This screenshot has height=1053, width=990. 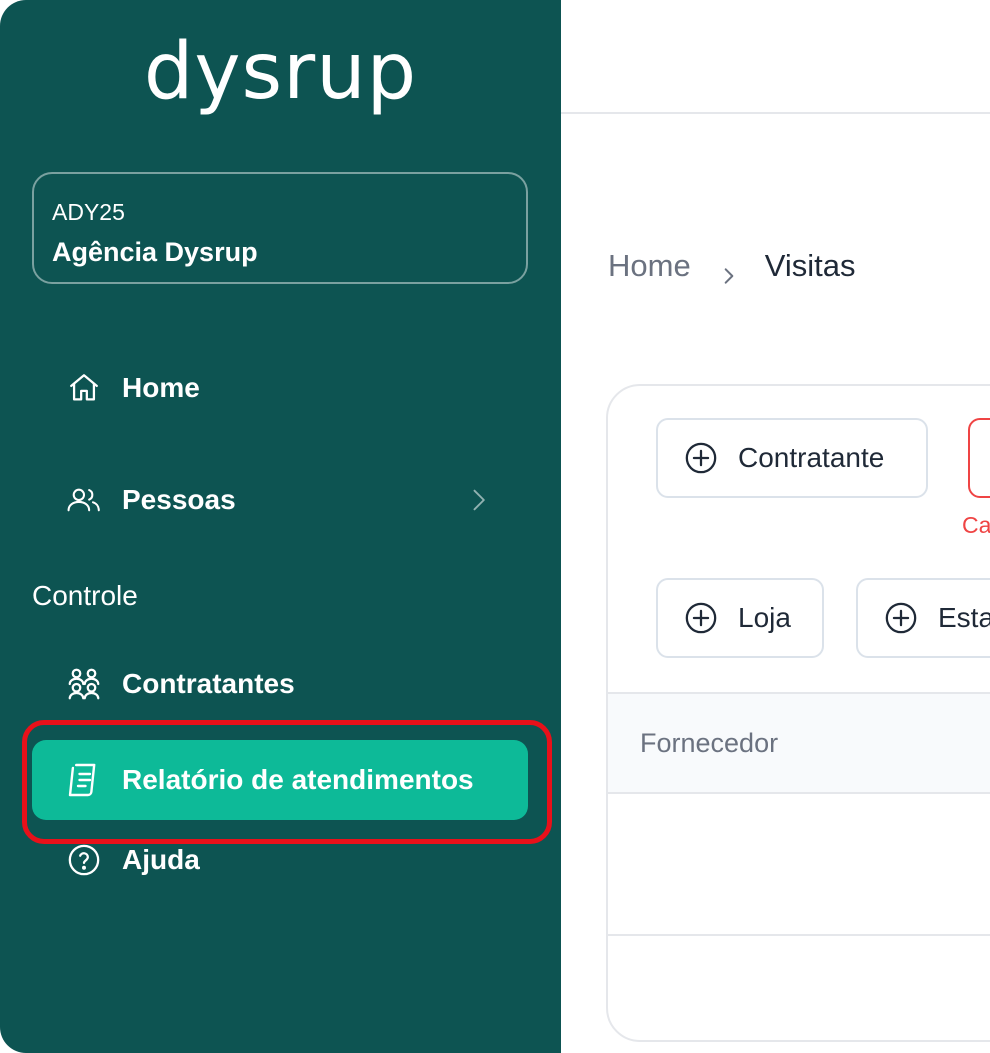 What do you see at coordinates (775, 113) in the screenshot?
I see `topbar-divider` at bounding box center [775, 113].